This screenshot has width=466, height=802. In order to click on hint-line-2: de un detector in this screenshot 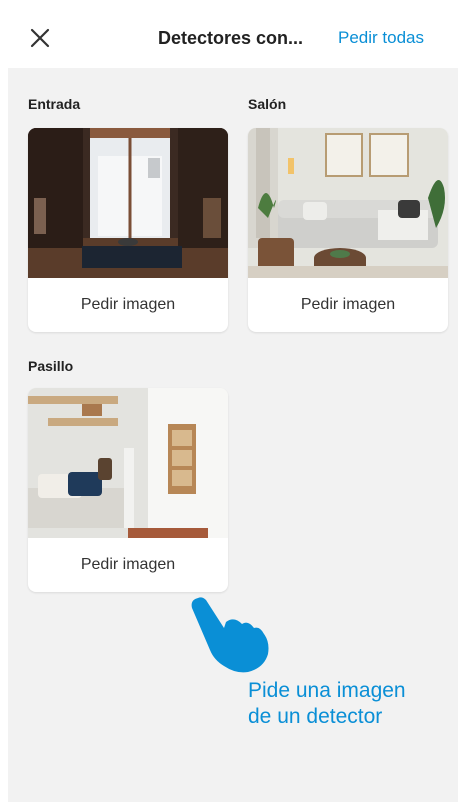, I will do `click(315, 716)`.